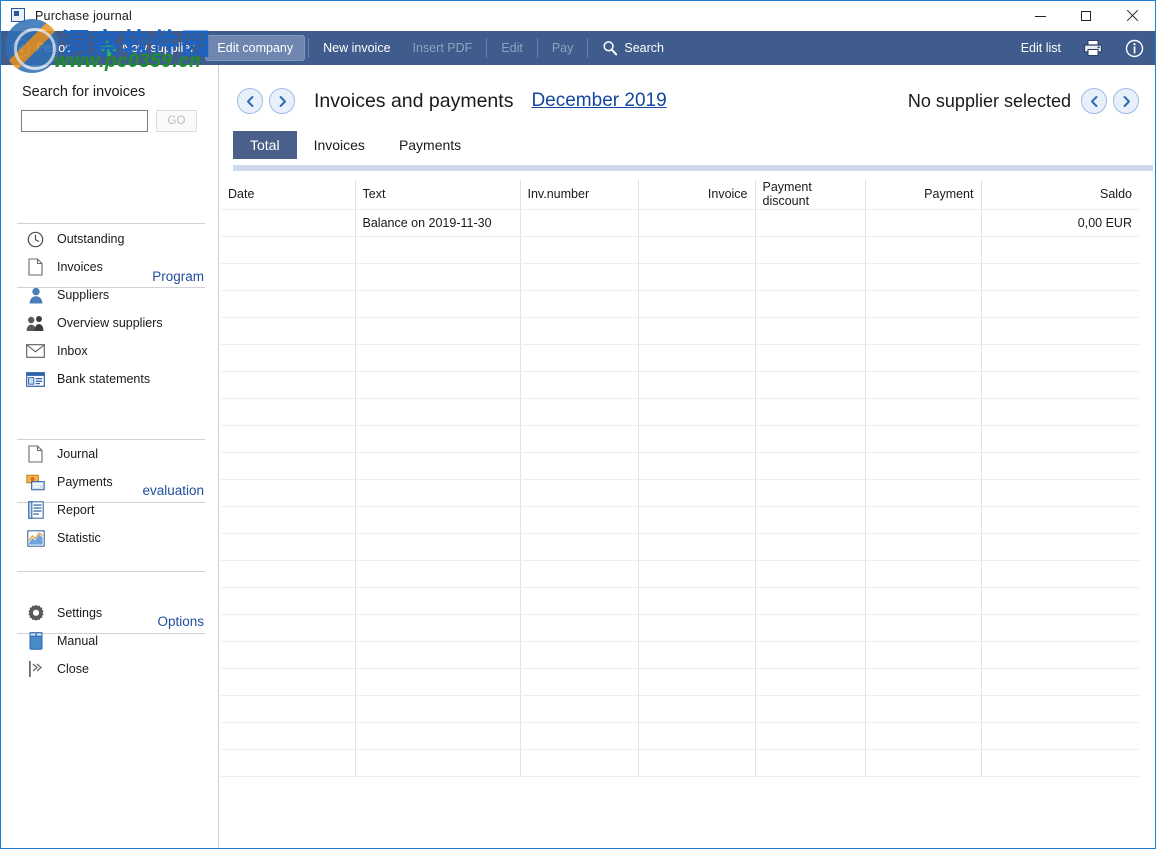 This screenshot has height=849, width=1156. I want to click on cell-inv_number, so click(578, 223).